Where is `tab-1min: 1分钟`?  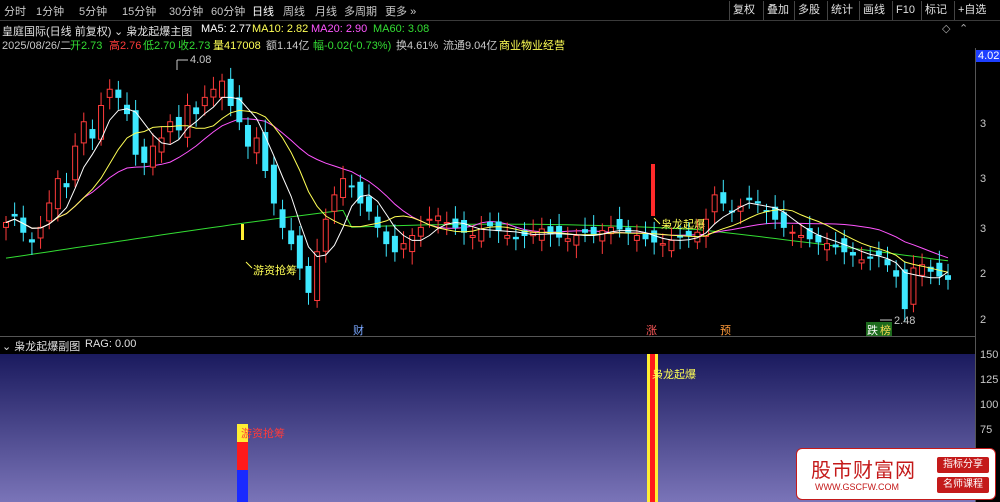
tab-1min: 1分钟 is located at coordinates (50, 11).